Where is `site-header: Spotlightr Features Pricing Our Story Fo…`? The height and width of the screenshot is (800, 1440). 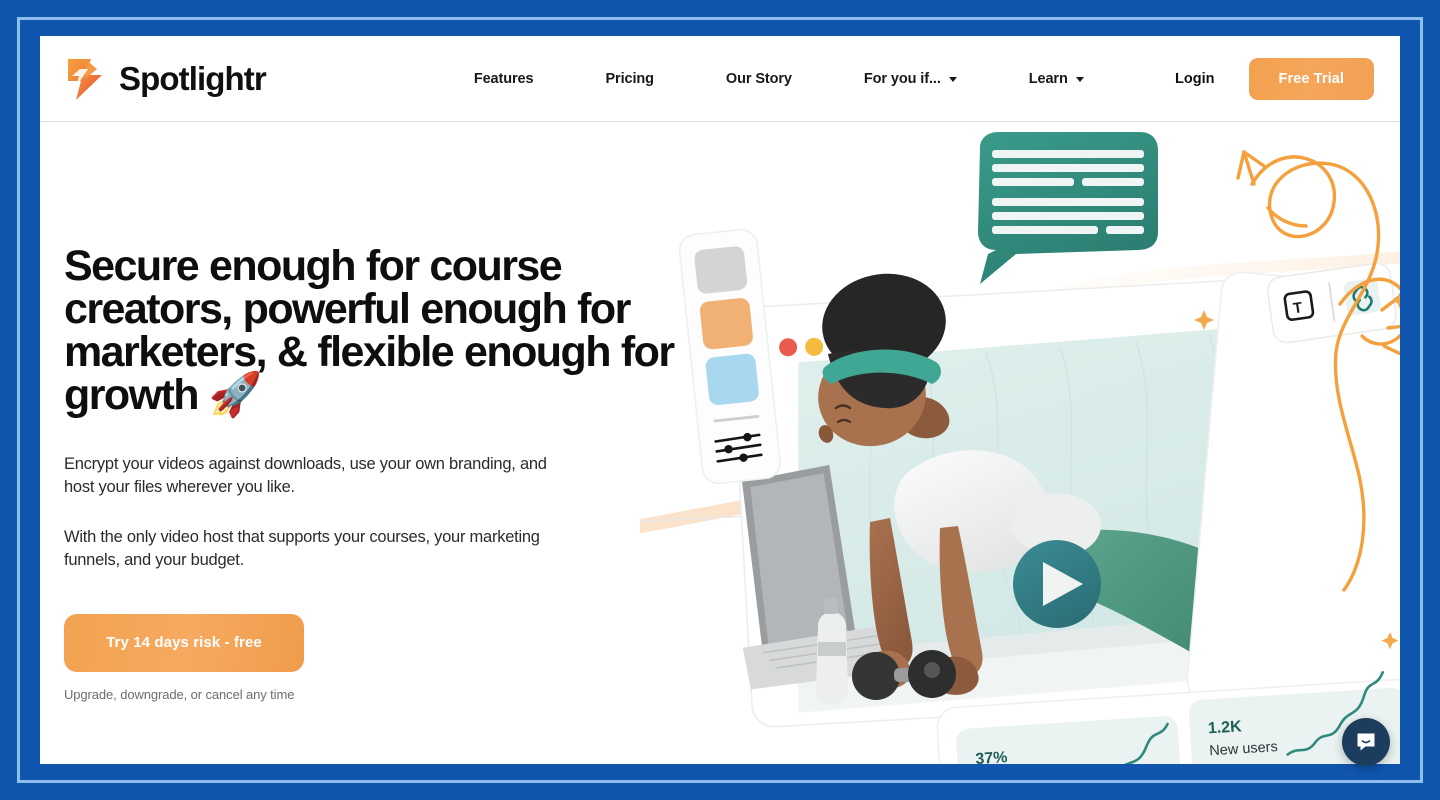 site-header: Spotlightr Features Pricing Our Story Fo… is located at coordinates (720, 79).